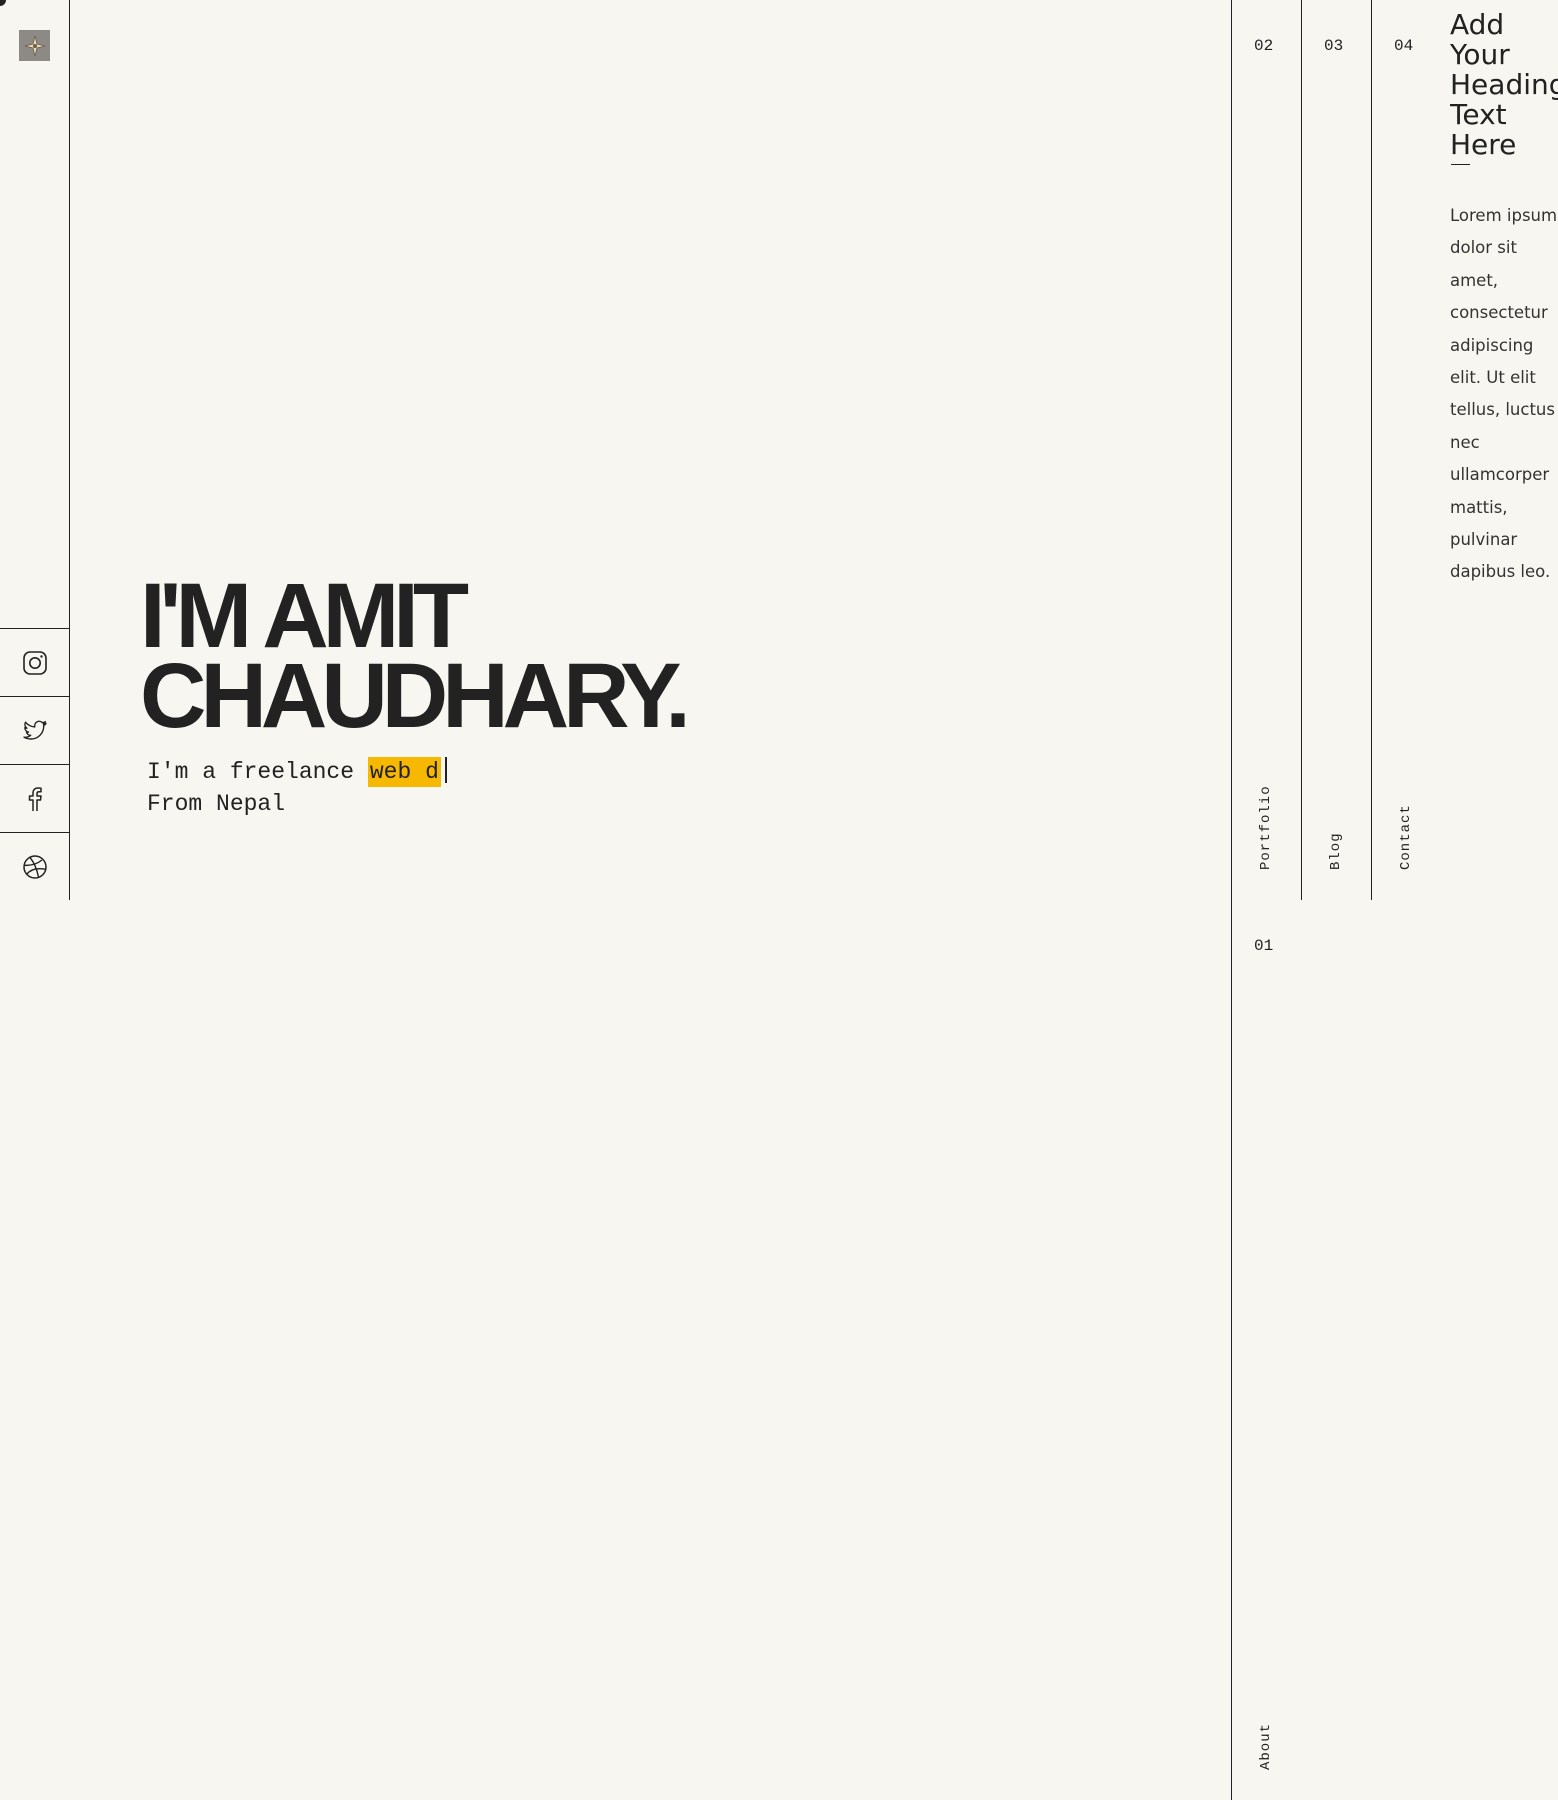 The image size is (1558, 1800). I want to click on nav-about-label: About, so click(1266, 1746).